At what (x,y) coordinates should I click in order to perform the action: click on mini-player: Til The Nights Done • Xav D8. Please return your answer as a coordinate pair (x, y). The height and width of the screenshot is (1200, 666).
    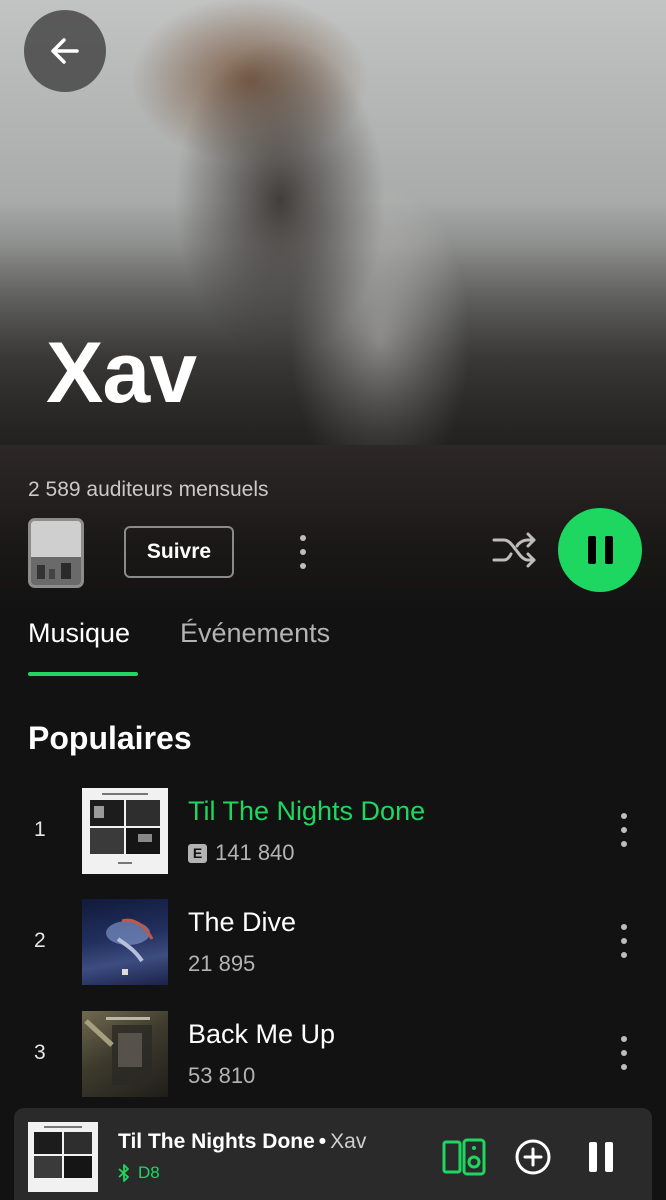
    Looking at the image, I should click on (333, 1154).